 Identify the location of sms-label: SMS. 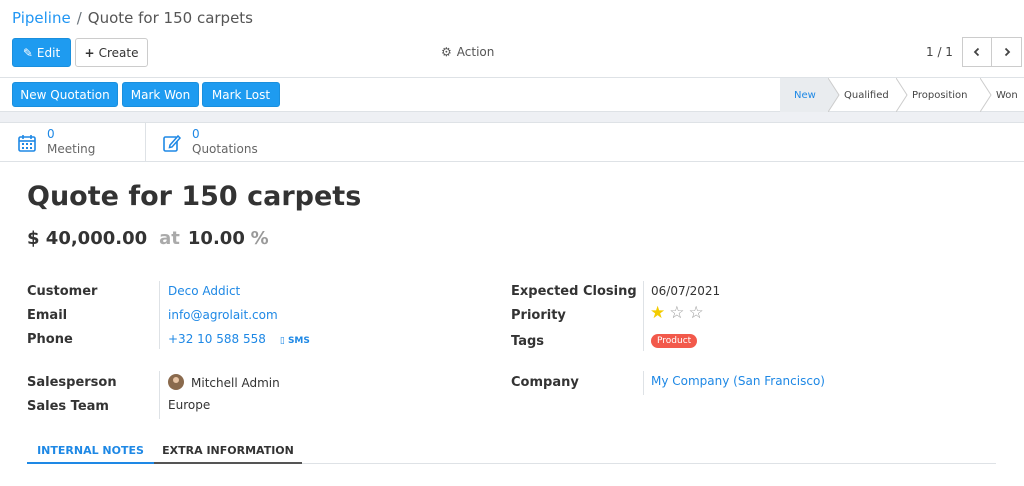
(298, 341).